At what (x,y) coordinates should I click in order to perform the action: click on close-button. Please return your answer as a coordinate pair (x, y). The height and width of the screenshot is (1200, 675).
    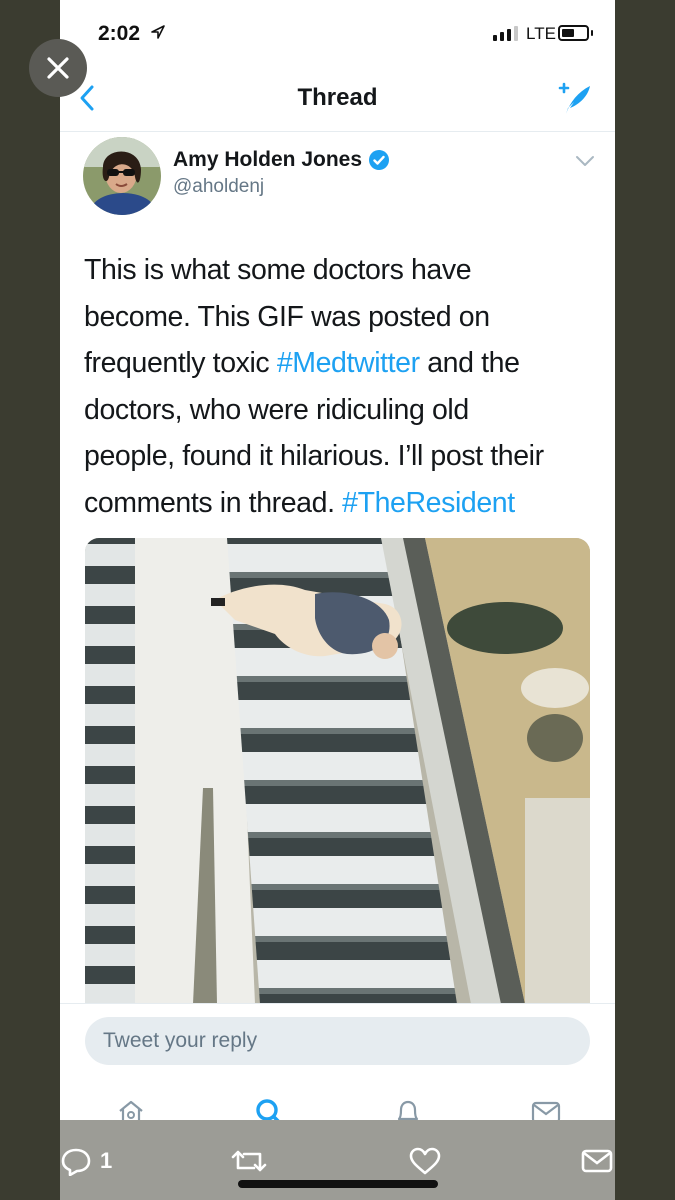
    Looking at the image, I should click on (58, 68).